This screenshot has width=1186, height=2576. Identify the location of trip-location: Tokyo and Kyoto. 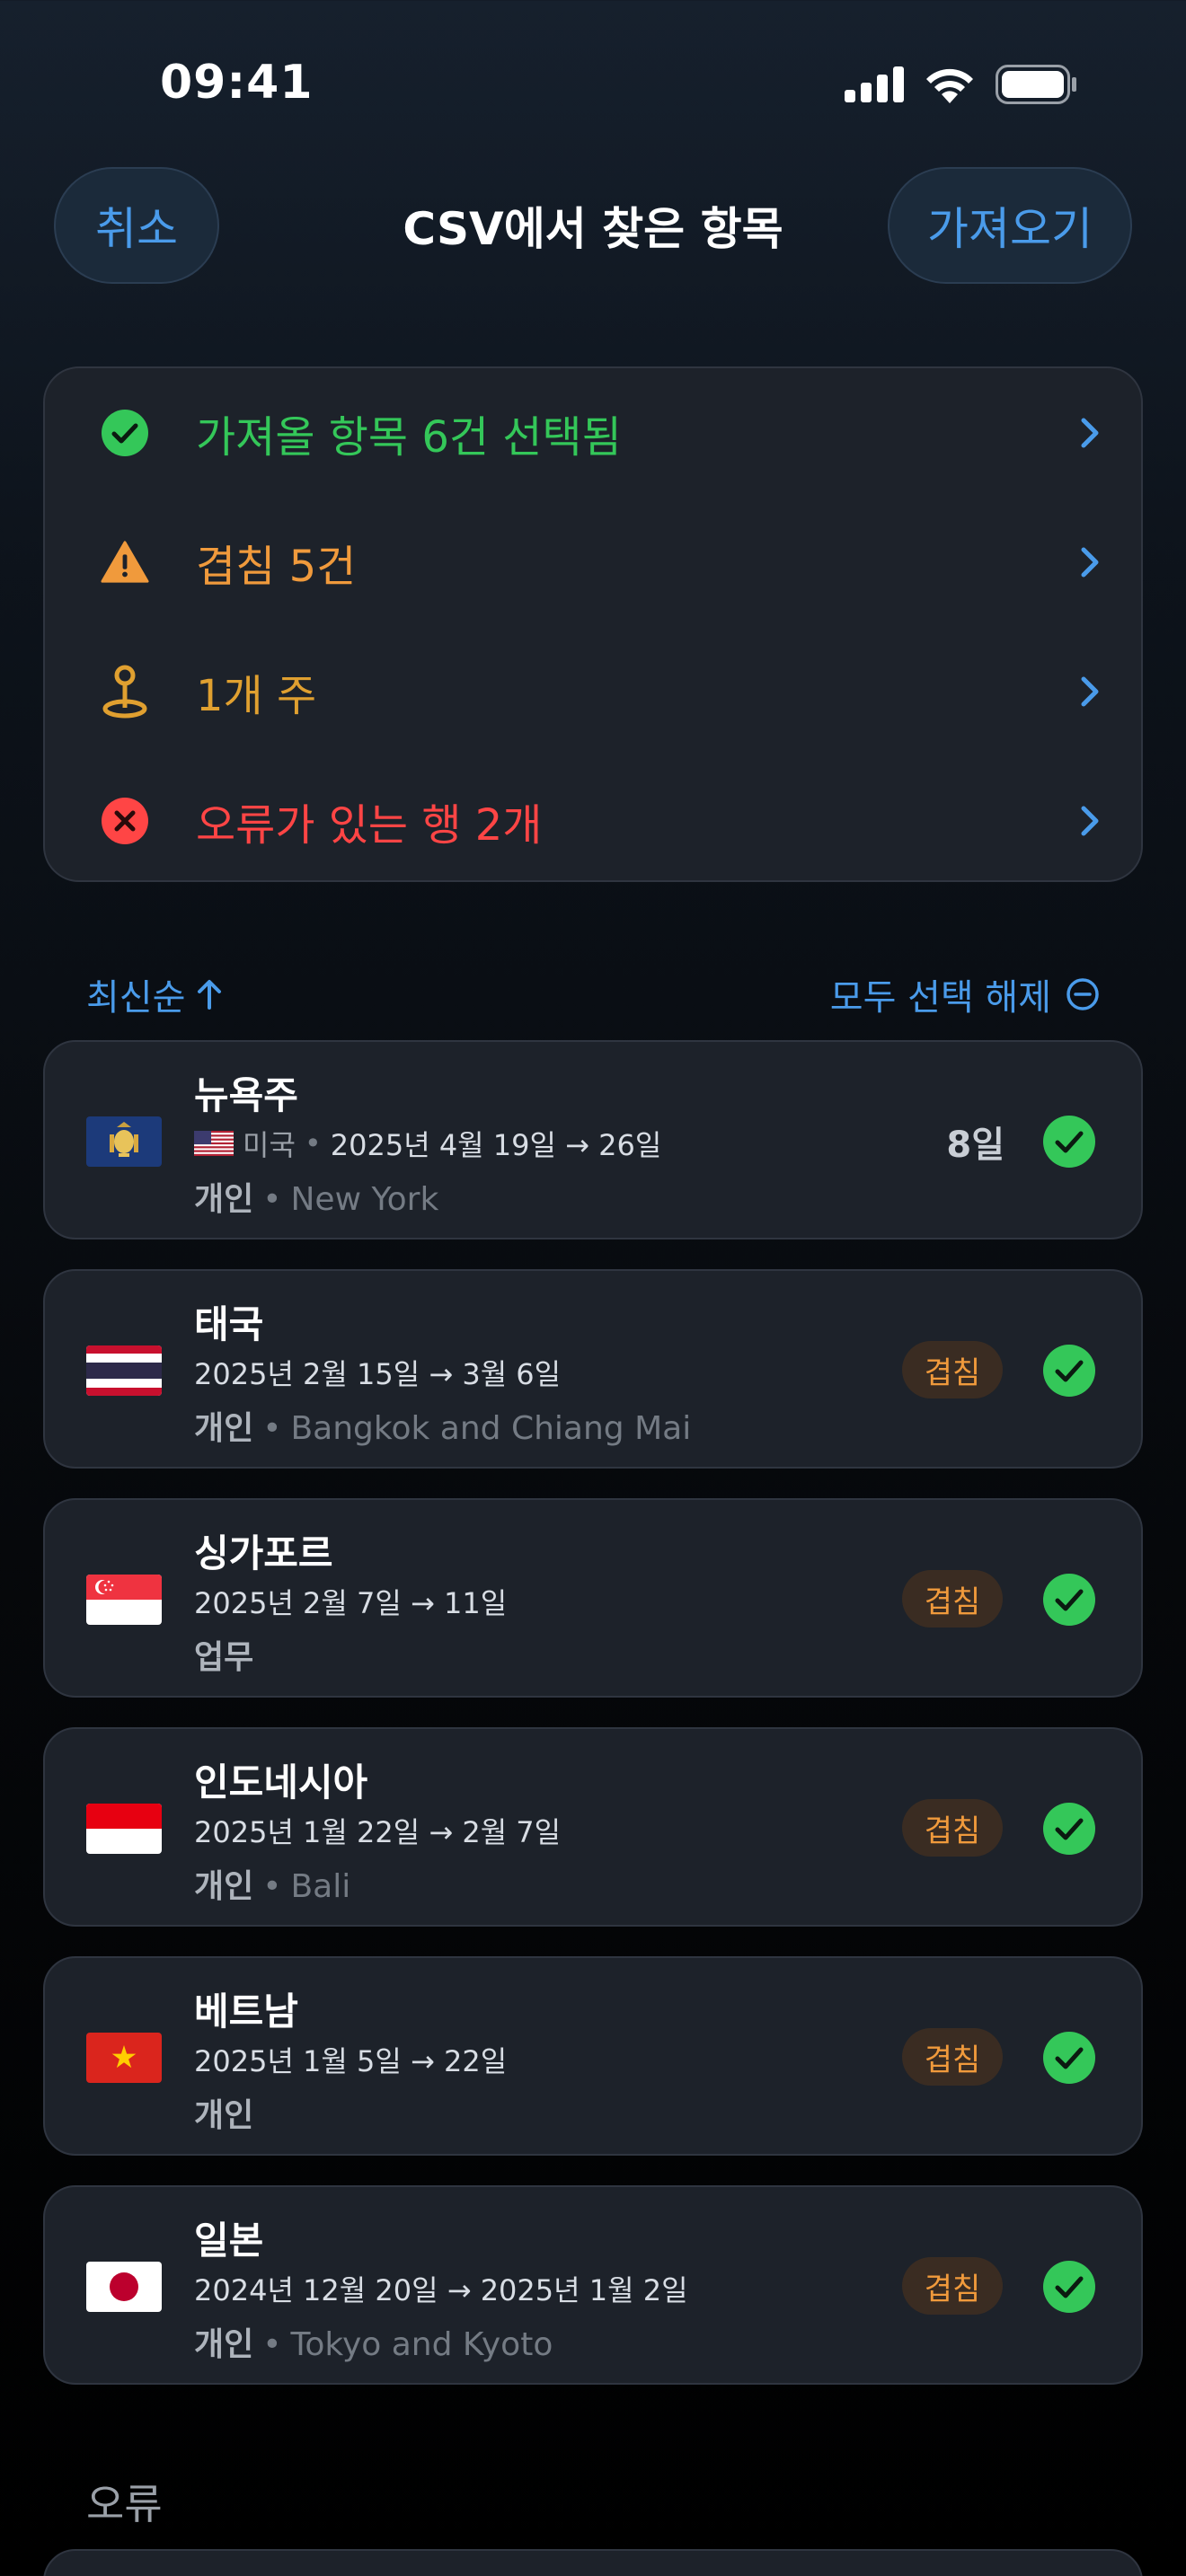
(421, 2344).